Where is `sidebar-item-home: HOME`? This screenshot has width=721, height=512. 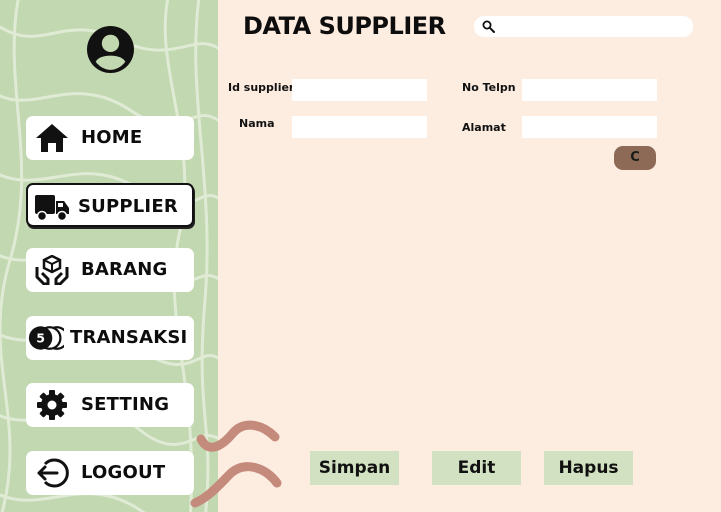 sidebar-item-home: HOME is located at coordinates (110, 138).